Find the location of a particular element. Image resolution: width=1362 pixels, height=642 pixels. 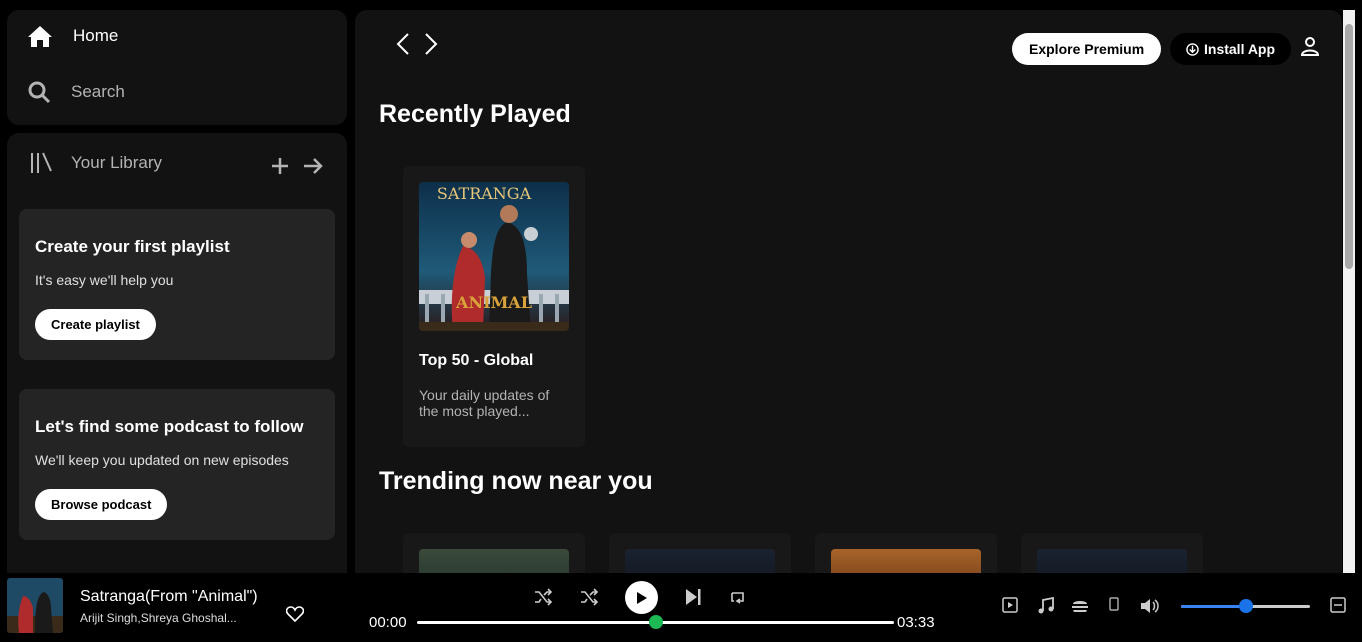

album-art-brand: ANIMAL is located at coordinates (493, 302).